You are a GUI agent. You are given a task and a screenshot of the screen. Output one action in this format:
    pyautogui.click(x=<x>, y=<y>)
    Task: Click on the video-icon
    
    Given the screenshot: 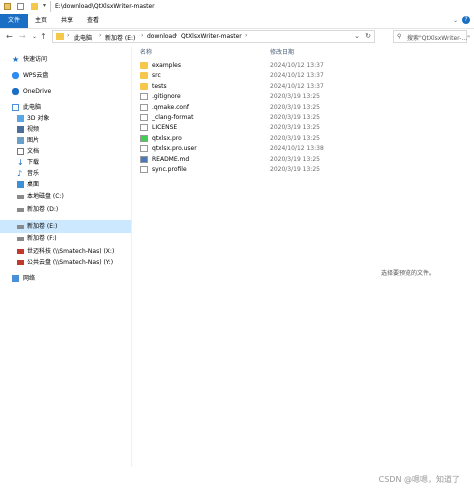 What is the action you would take?
    pyautogui.click(x=20, y=129)
    